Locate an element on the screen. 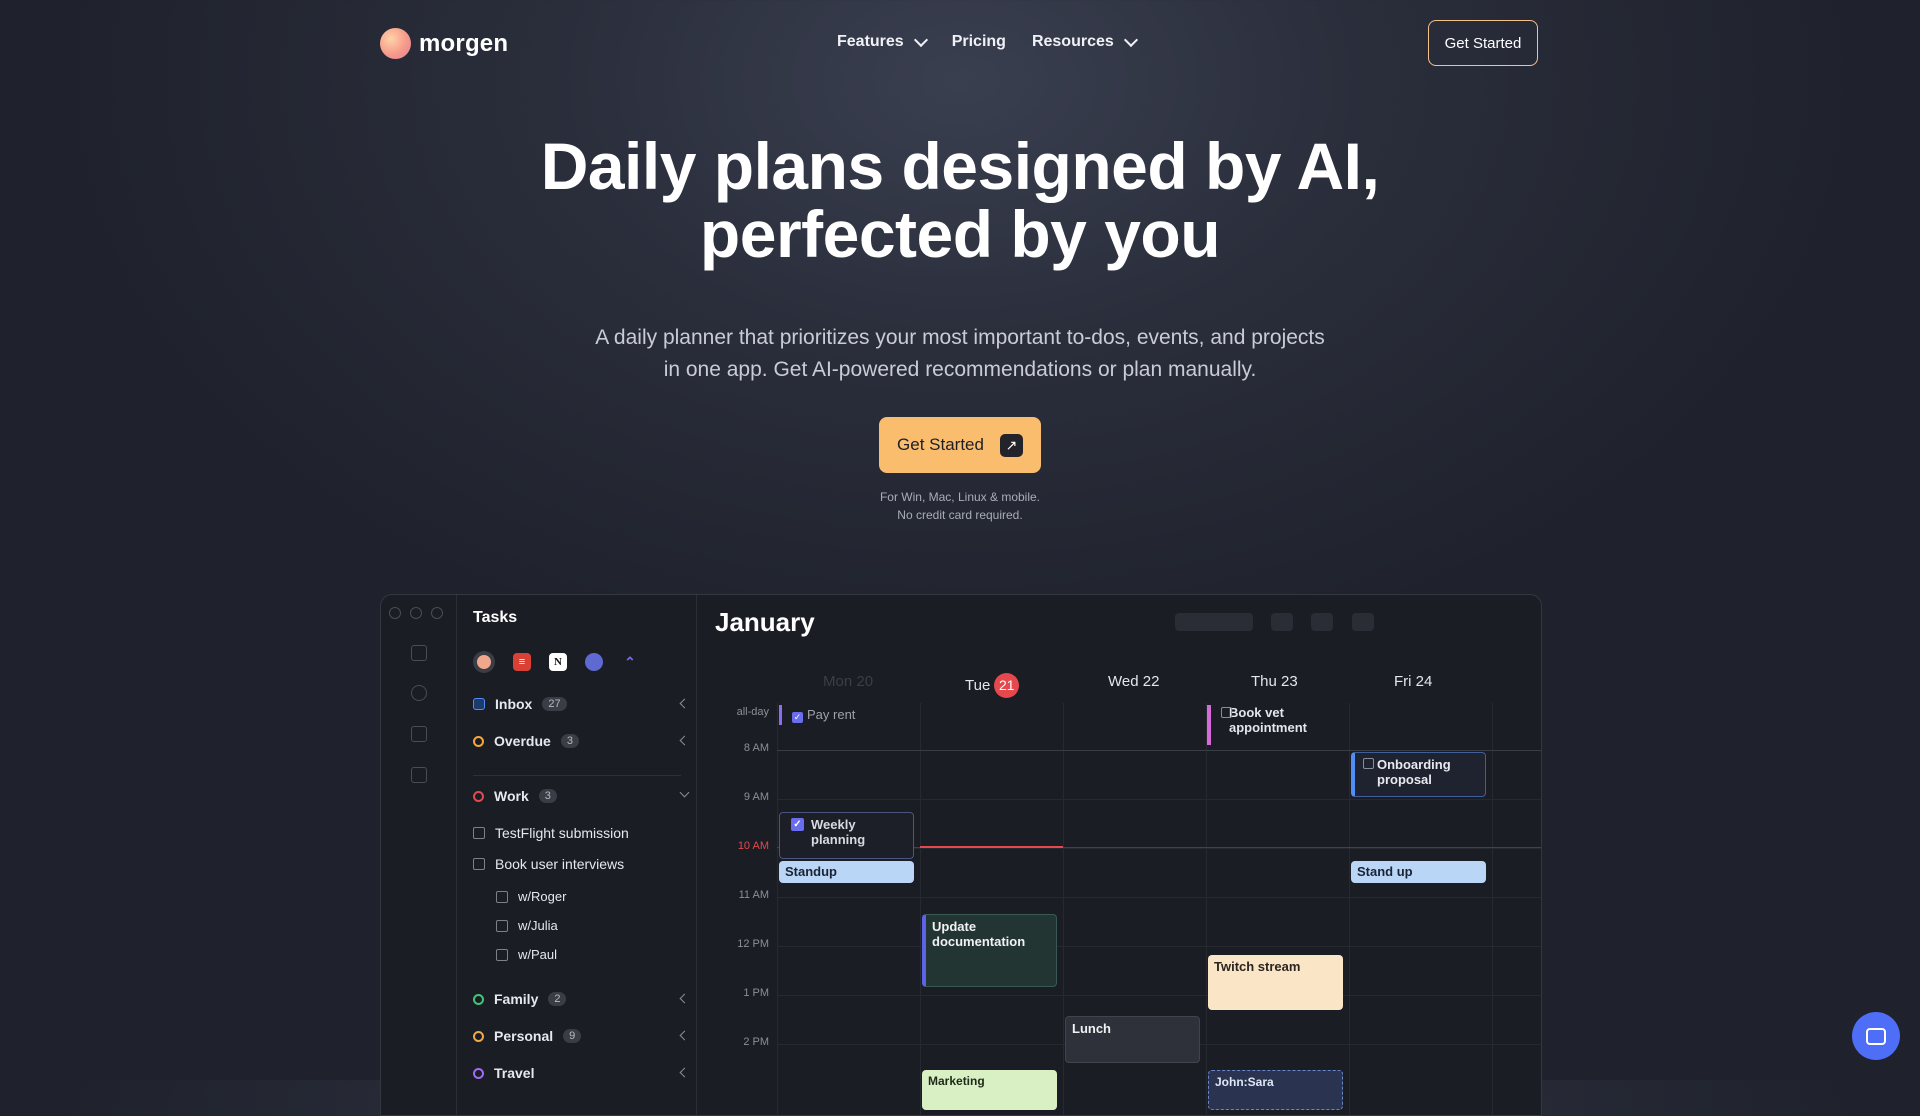  view-switcher is located at coordinates (1214, 622).